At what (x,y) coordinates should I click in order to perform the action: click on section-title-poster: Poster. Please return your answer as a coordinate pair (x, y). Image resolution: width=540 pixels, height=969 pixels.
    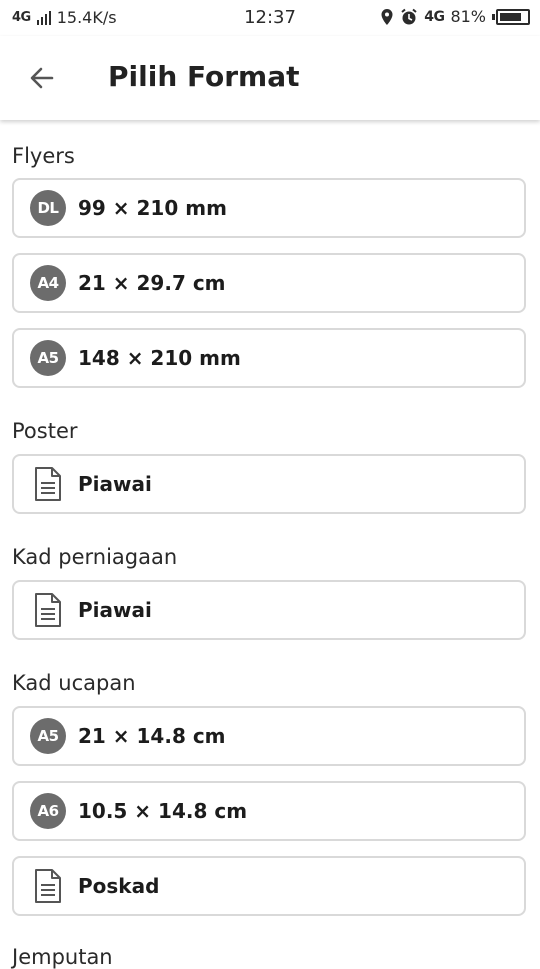
    Looking at the image, I should click on (45, 431).